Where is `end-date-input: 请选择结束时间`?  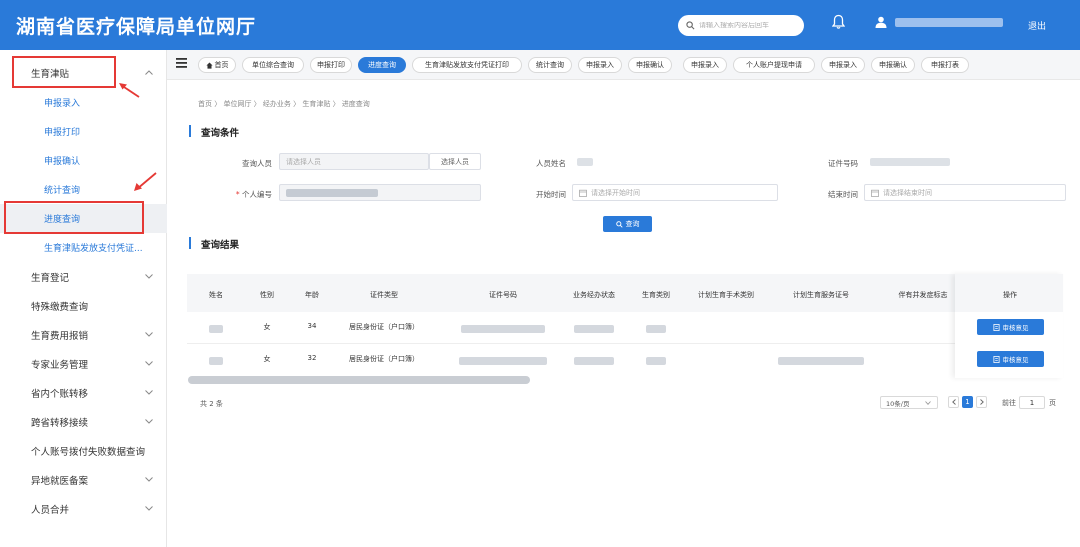
end-date-input: 请选择结束时间 is located at coordinates (965, 192).